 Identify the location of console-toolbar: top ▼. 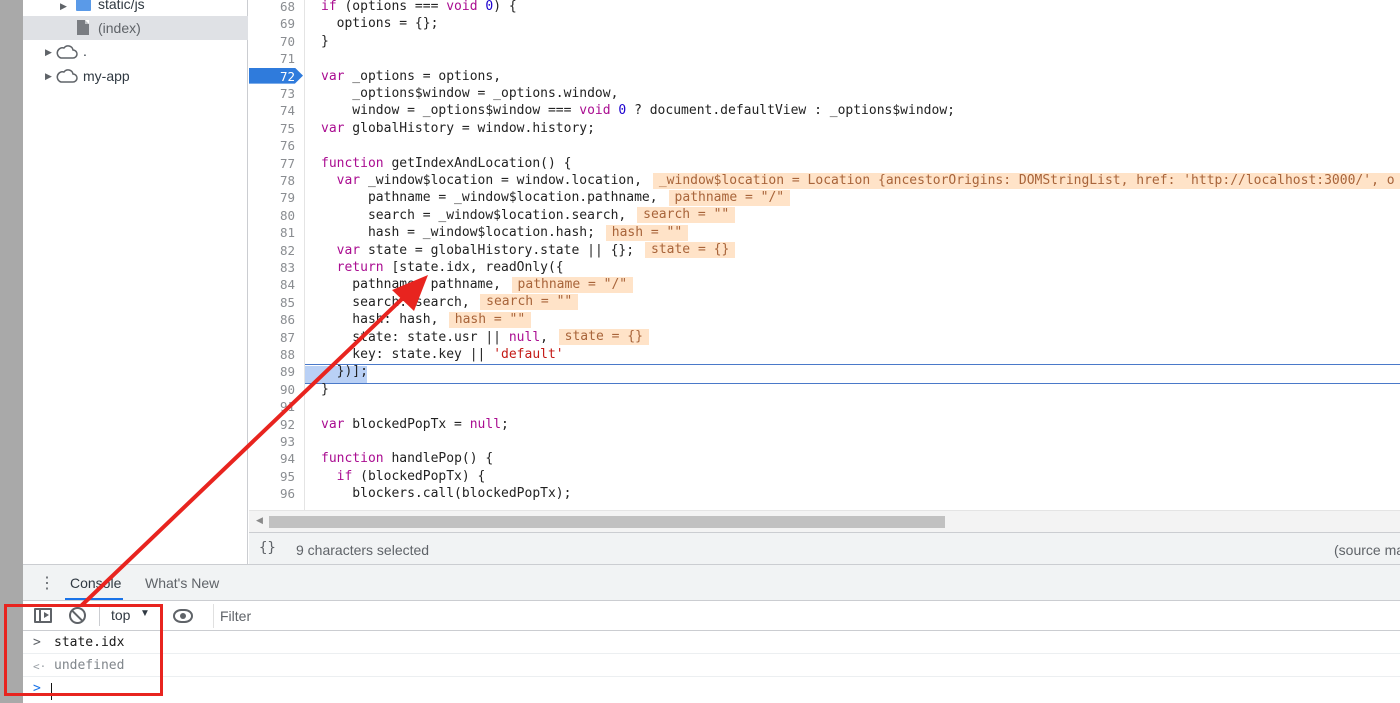
(711, 616).